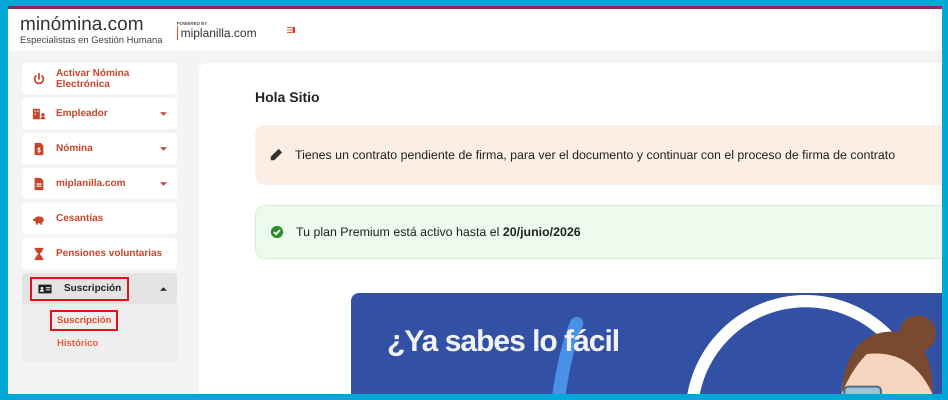 This screenshot has height=400, width=948. Describe the element at coordinates (99, 113) in the screenshot. I see `sidebar-item: Empleador` at that location.